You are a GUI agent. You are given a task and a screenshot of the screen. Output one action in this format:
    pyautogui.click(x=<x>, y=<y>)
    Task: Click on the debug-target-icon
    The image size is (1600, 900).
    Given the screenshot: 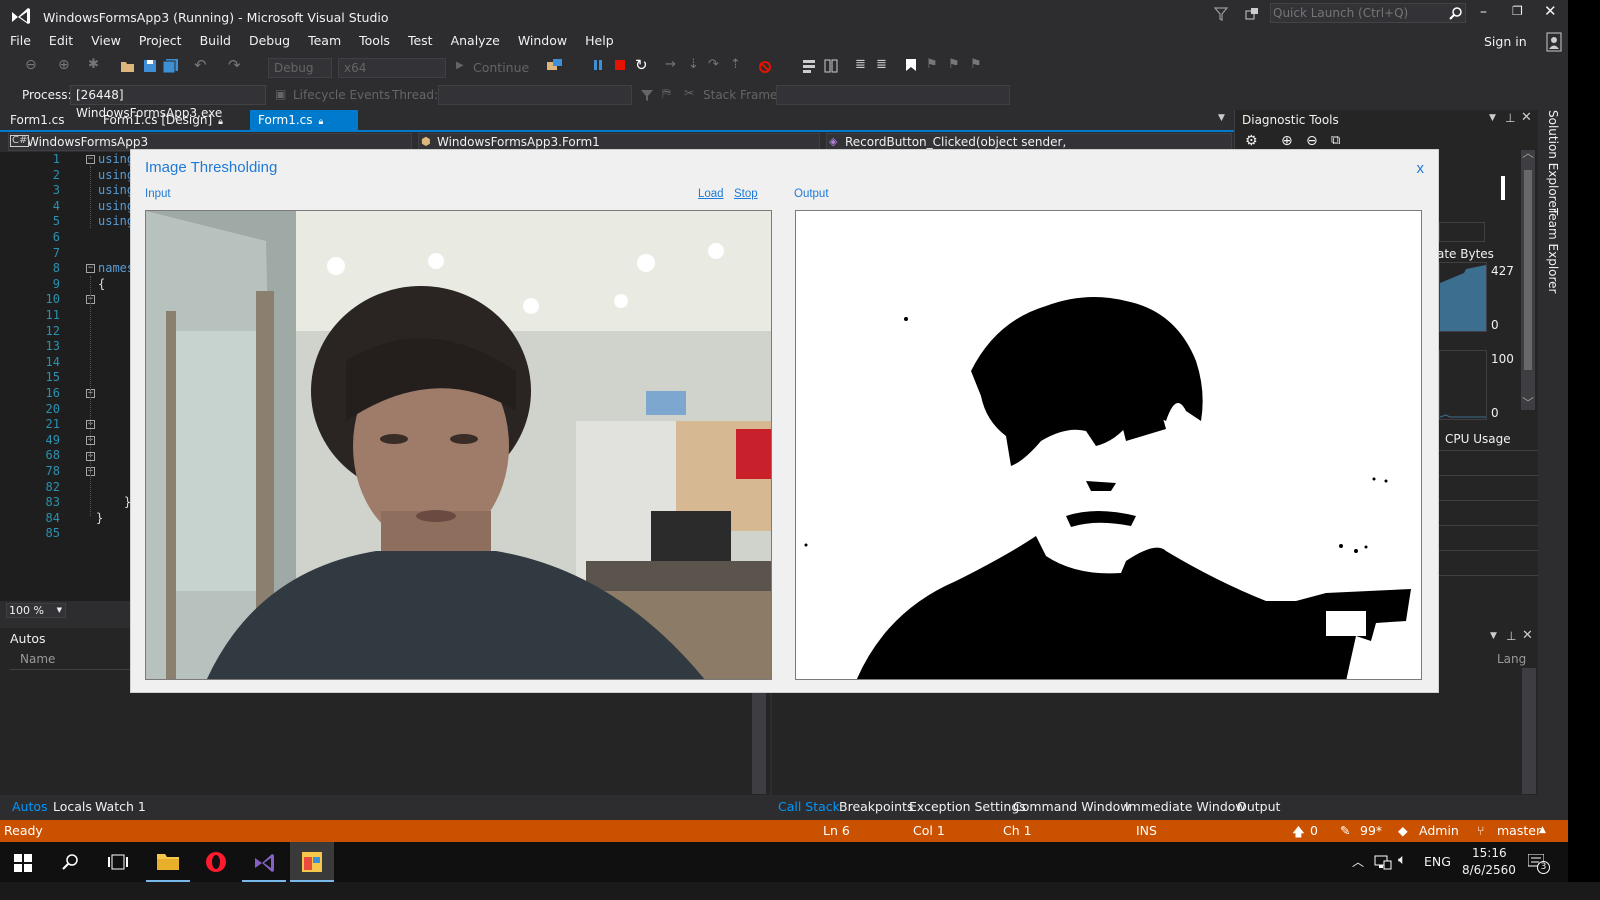 What is the action you would take?
    pyautogui.click(x=555, y=66)
    